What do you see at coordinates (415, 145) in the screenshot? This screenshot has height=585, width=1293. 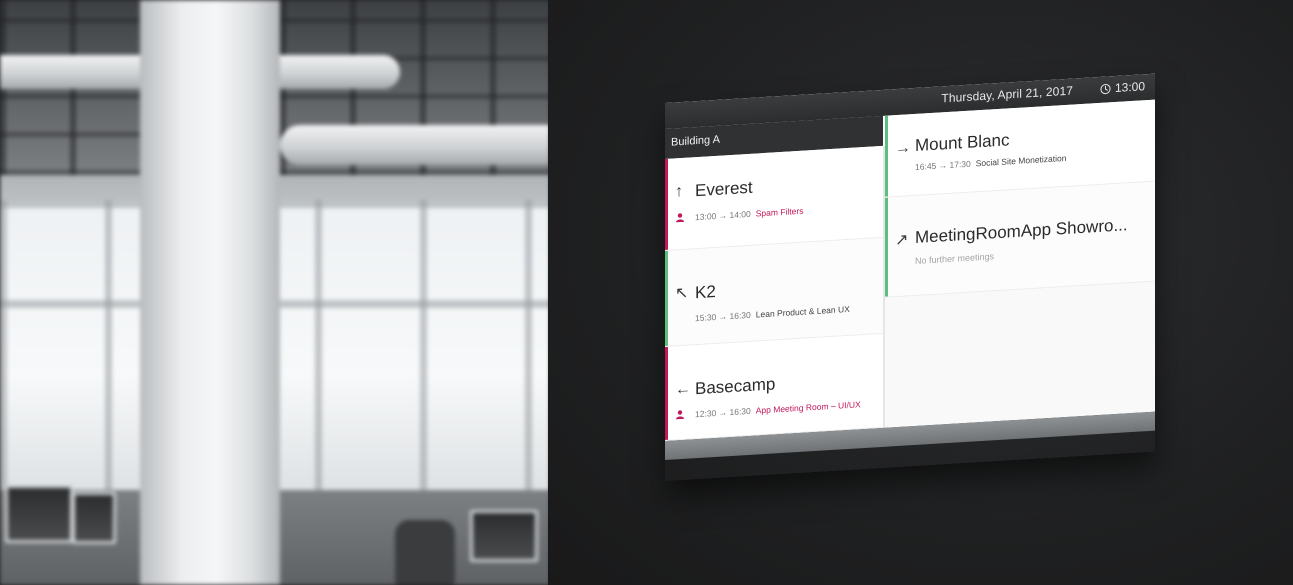 I see `ceiling-duct` at bounding box center [415, 145].